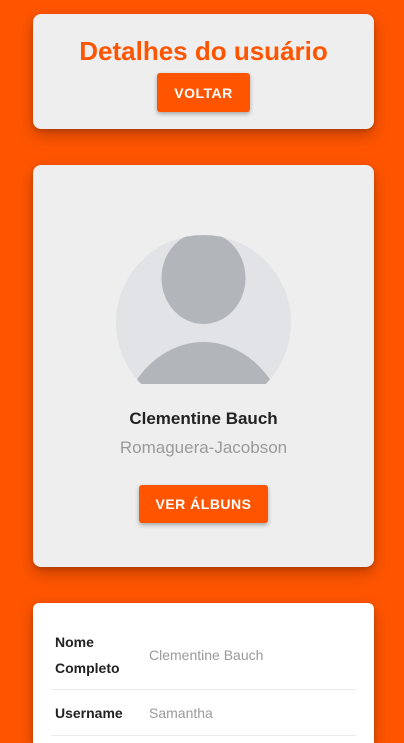 The image size is (404, 743). Describe the element at coordinates (203, 504) in the screenshot. I see `view-albums-button: VER ÁLBUNS` at that location.